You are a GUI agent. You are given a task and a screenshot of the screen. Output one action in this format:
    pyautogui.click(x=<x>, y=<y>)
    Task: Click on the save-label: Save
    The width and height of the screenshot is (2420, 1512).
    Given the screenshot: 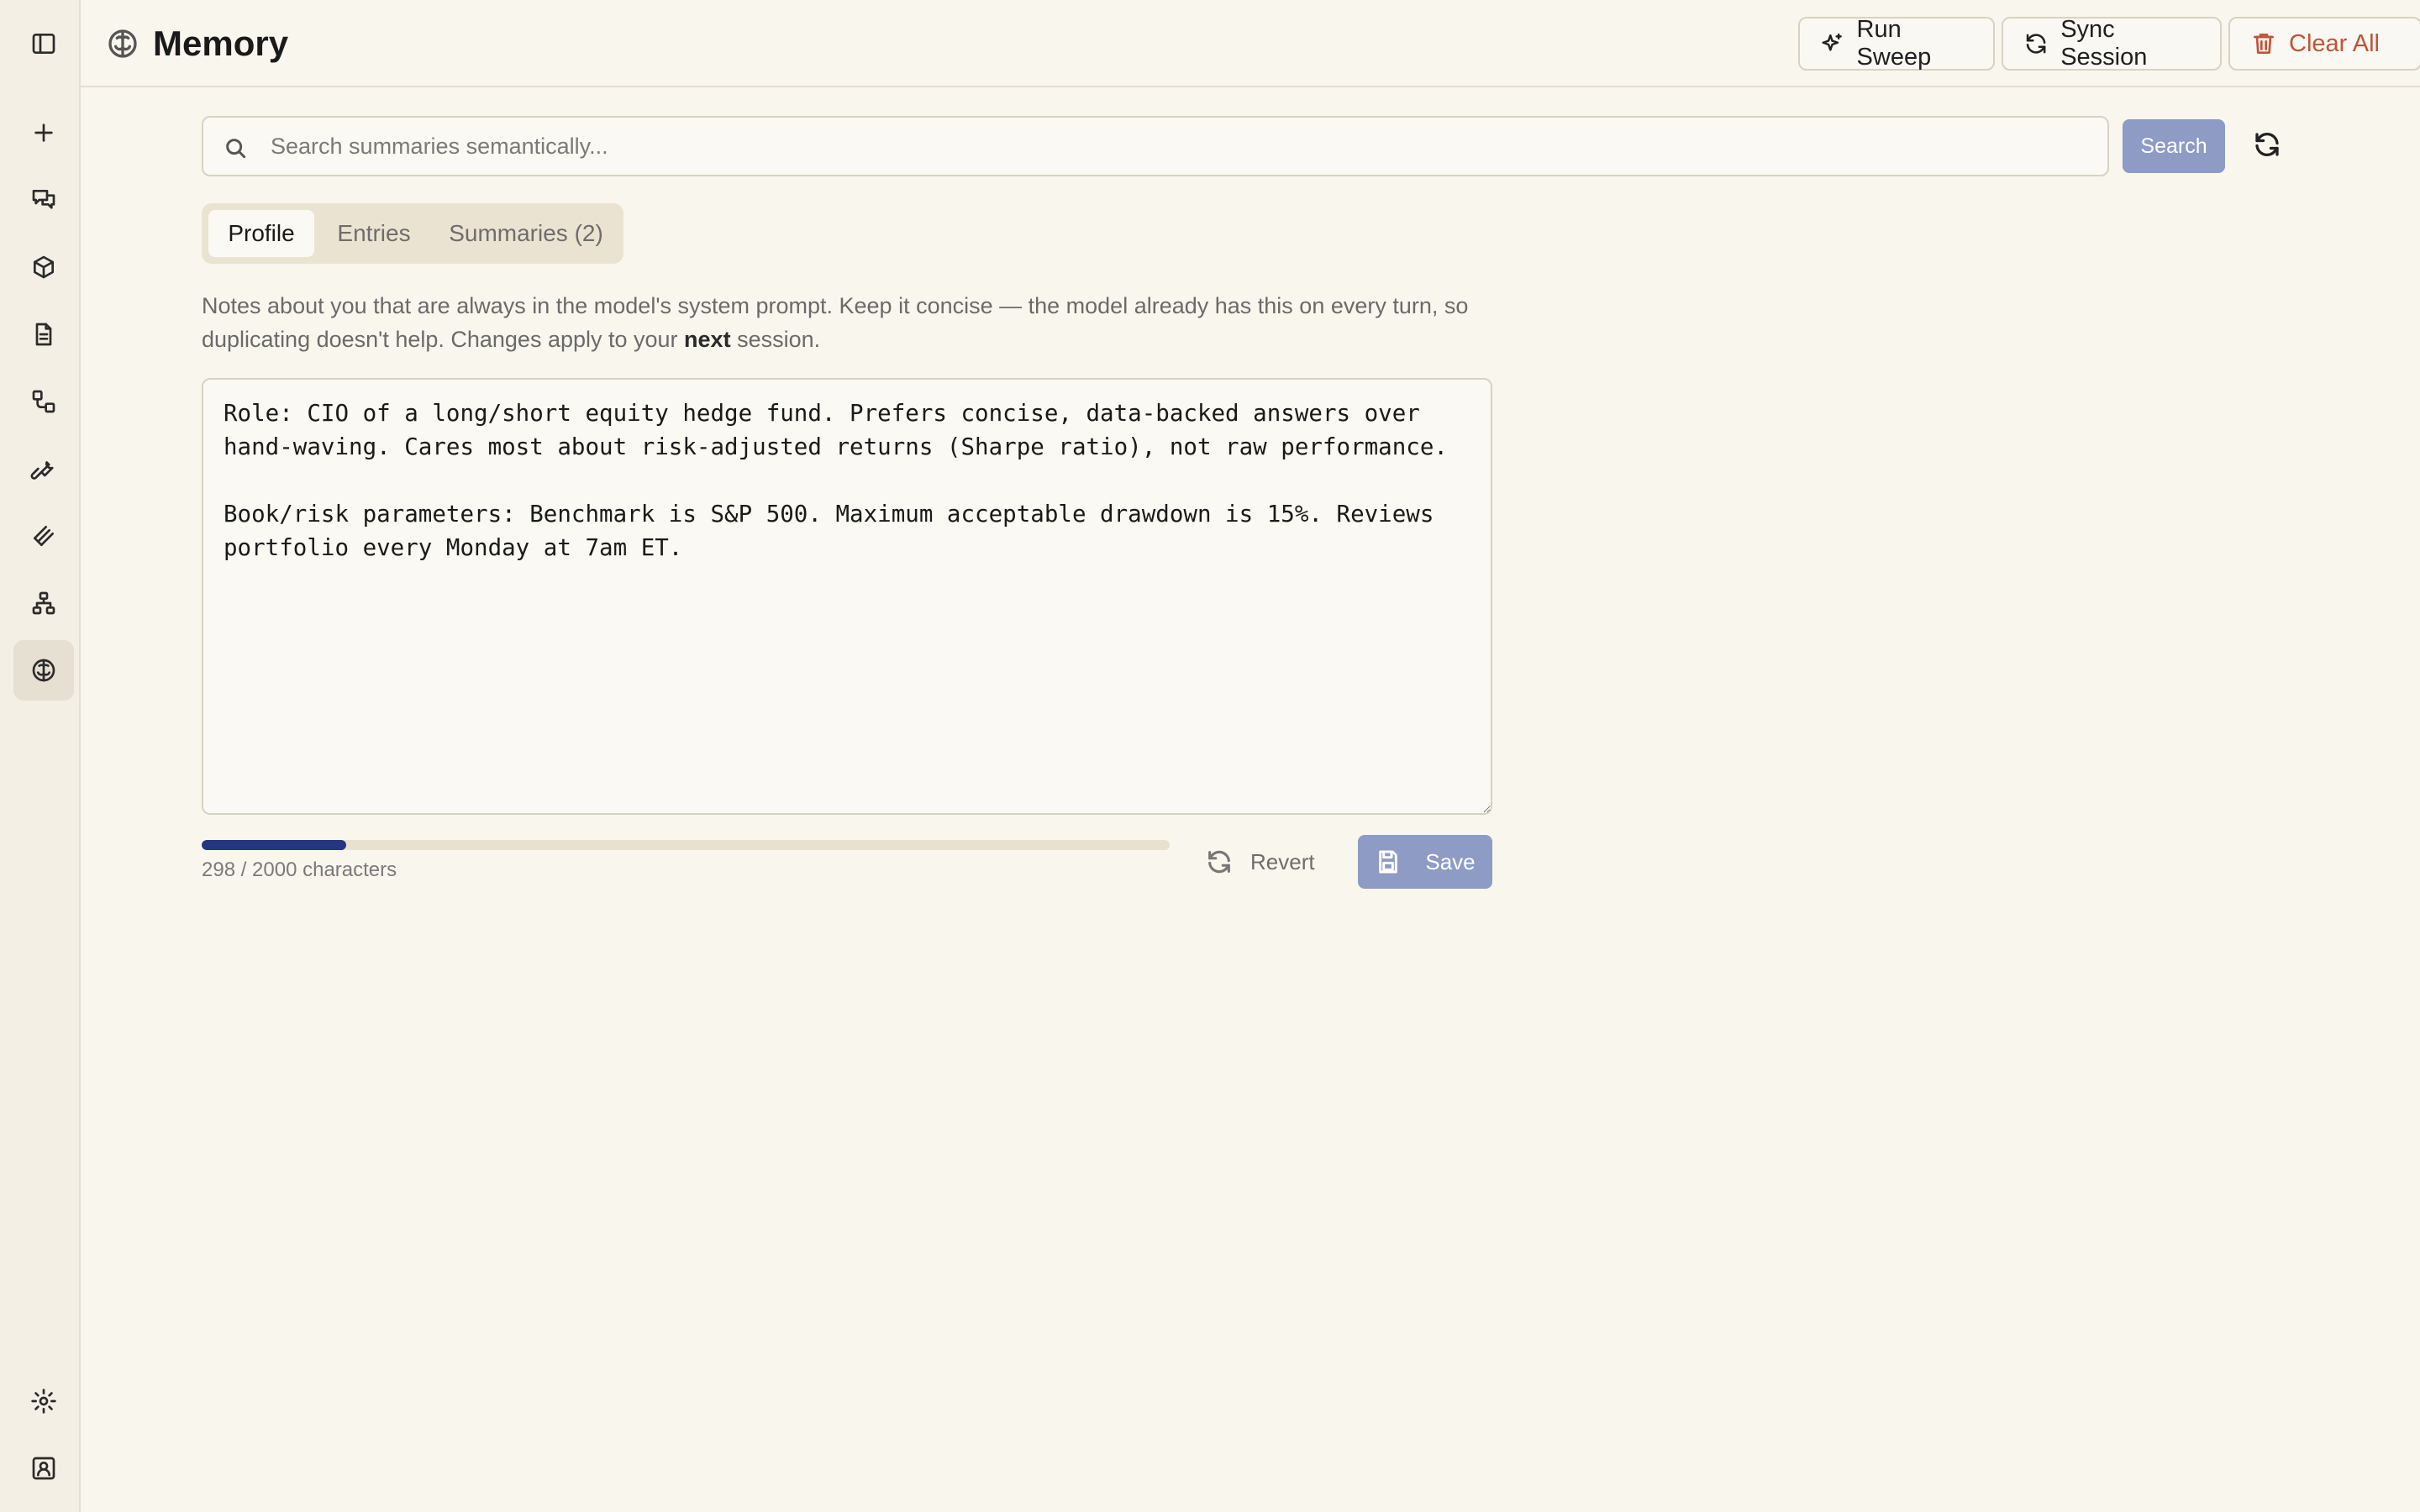 What is the action you would take?
    pyautogui.click(x=1450, y=861)
    